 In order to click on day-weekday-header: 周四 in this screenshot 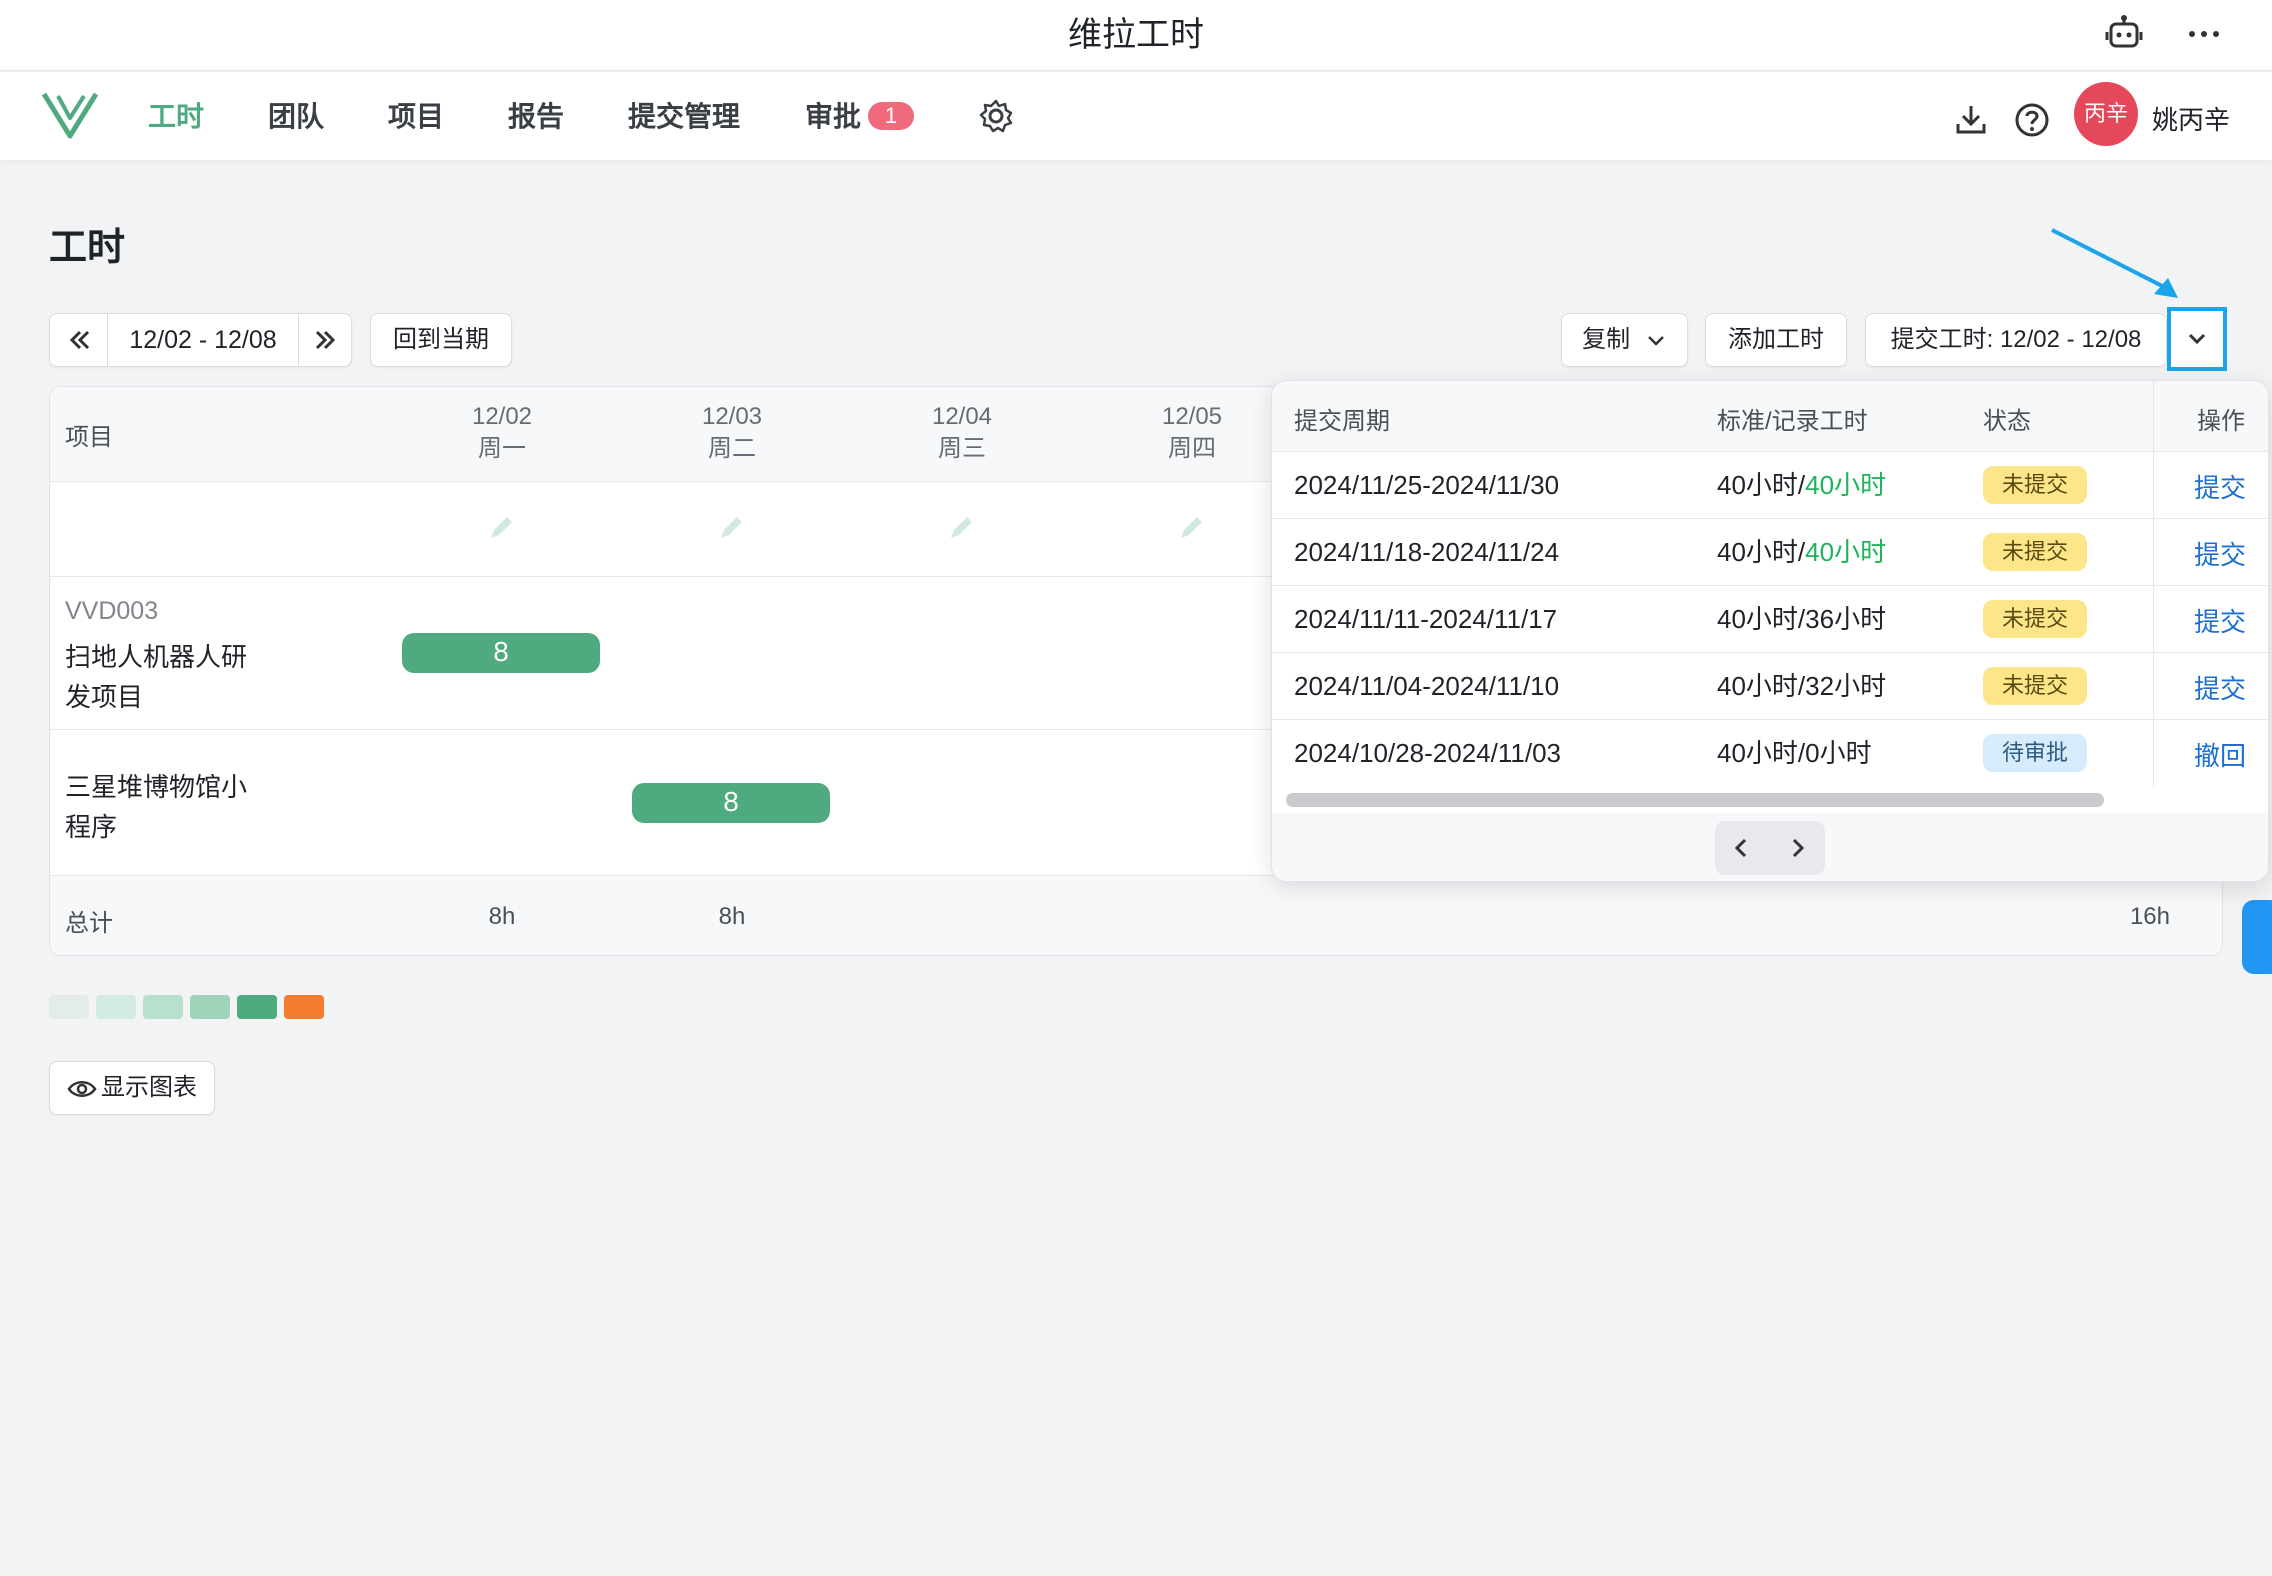, I will do `click(1192, 448)`.